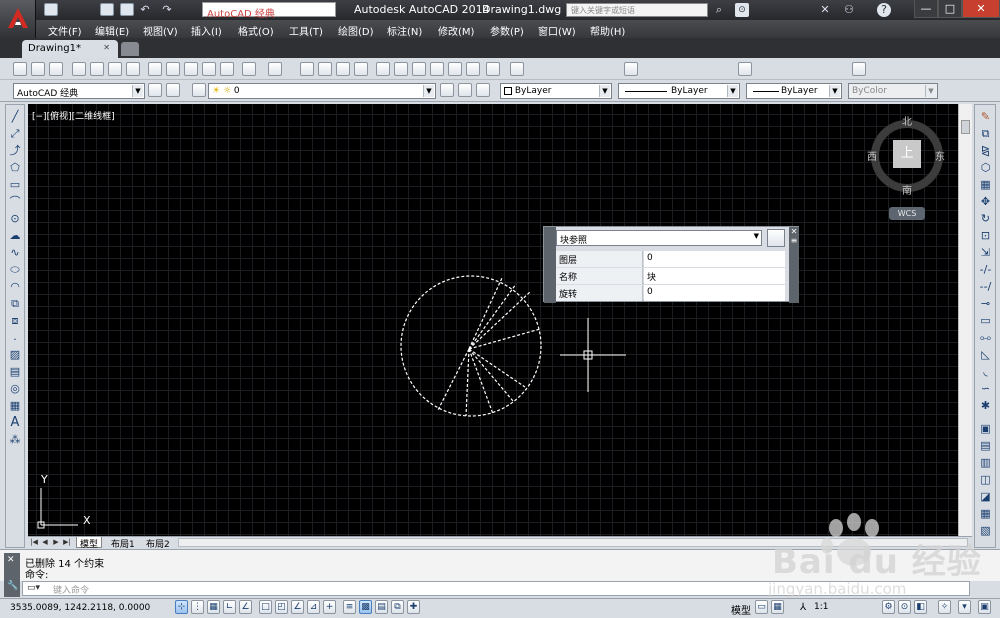  Describe the element at coordinates (761, 607) in the screenshot. I see `quick-view-layouts-icon: ▭` at that location.